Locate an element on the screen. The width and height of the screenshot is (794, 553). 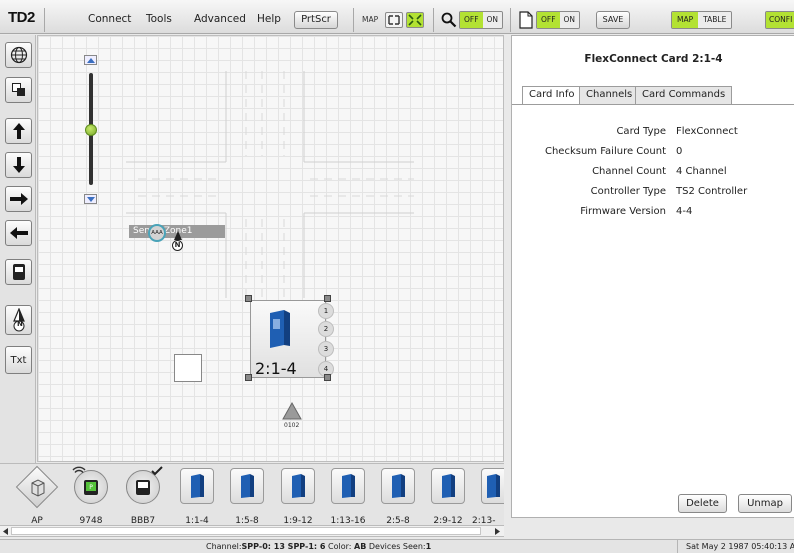
field-value: TS2 Controller is located at coordinates (712, 191).